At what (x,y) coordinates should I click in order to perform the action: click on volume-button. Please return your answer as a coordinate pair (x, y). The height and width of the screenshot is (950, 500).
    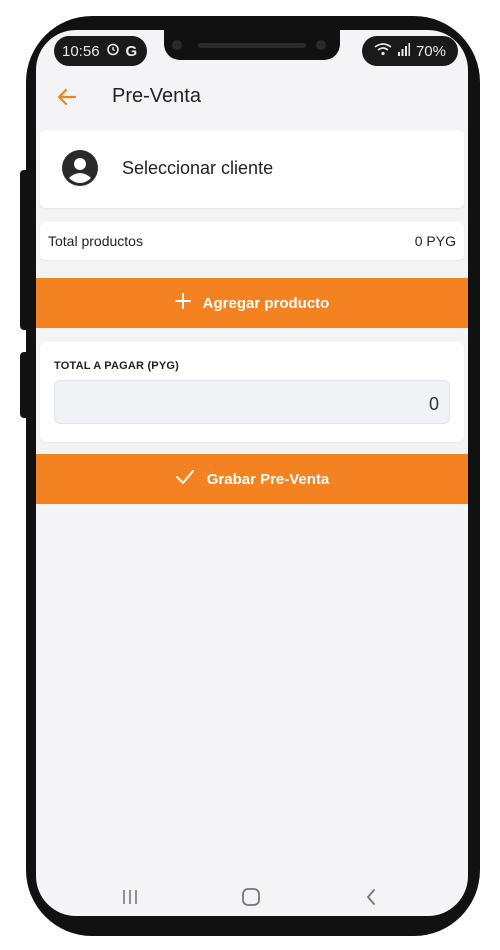
    Looking at the image, I should click on (25, 250).